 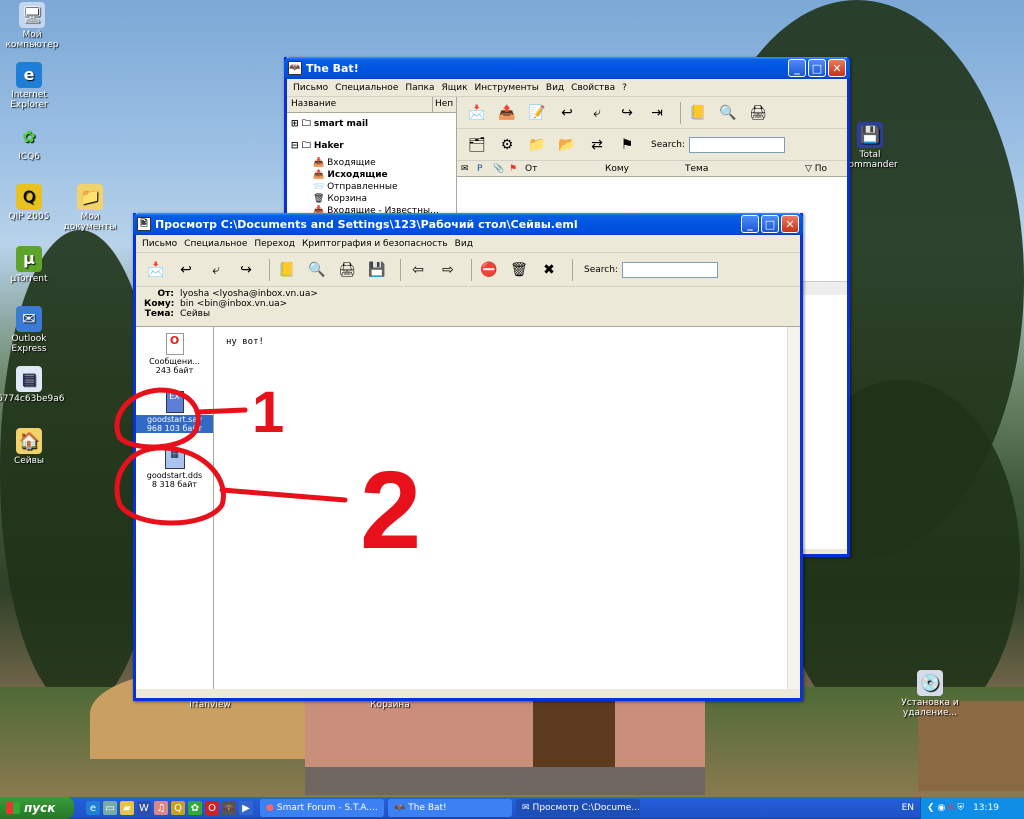 What do you see at coordinates (30, 265) in the screenshot?
I see `desktop-icon-utorrent: µ µTorrent` at bounding box center [30, 265].